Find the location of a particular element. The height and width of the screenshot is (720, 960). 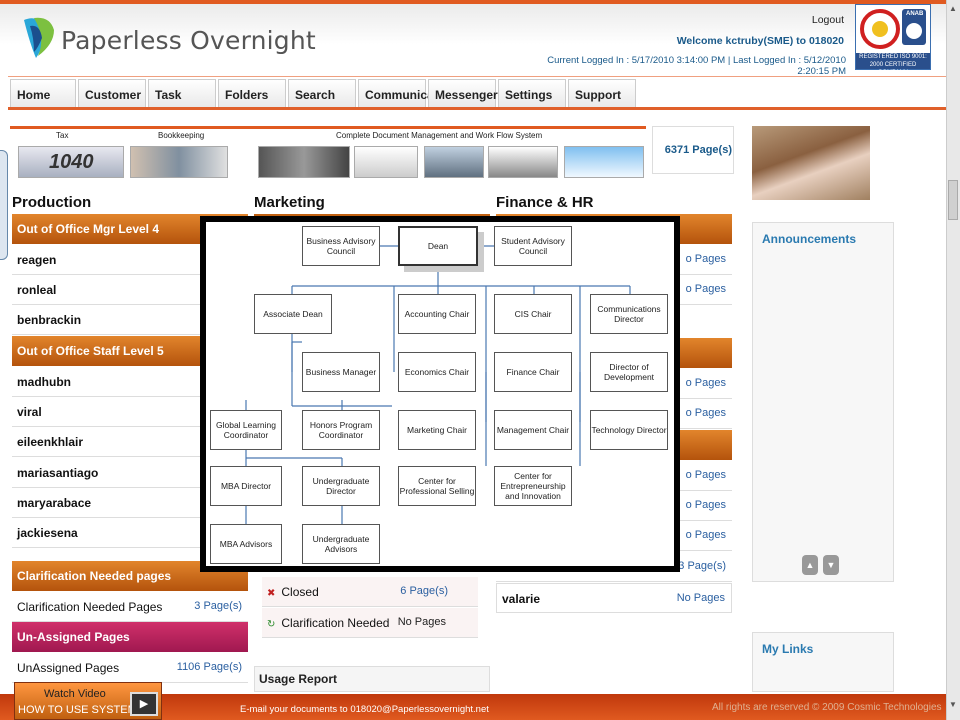

banner-caption-tax: Tax is located at coordinates (62, 135).